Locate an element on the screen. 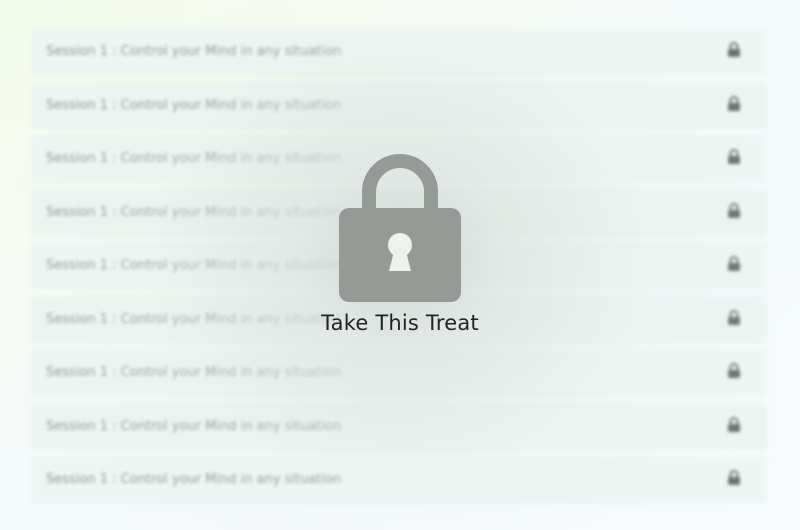 This screenshot has height=530, width=800. take-this-treat-label: Take This Treat is located at coordinates (400, 323).